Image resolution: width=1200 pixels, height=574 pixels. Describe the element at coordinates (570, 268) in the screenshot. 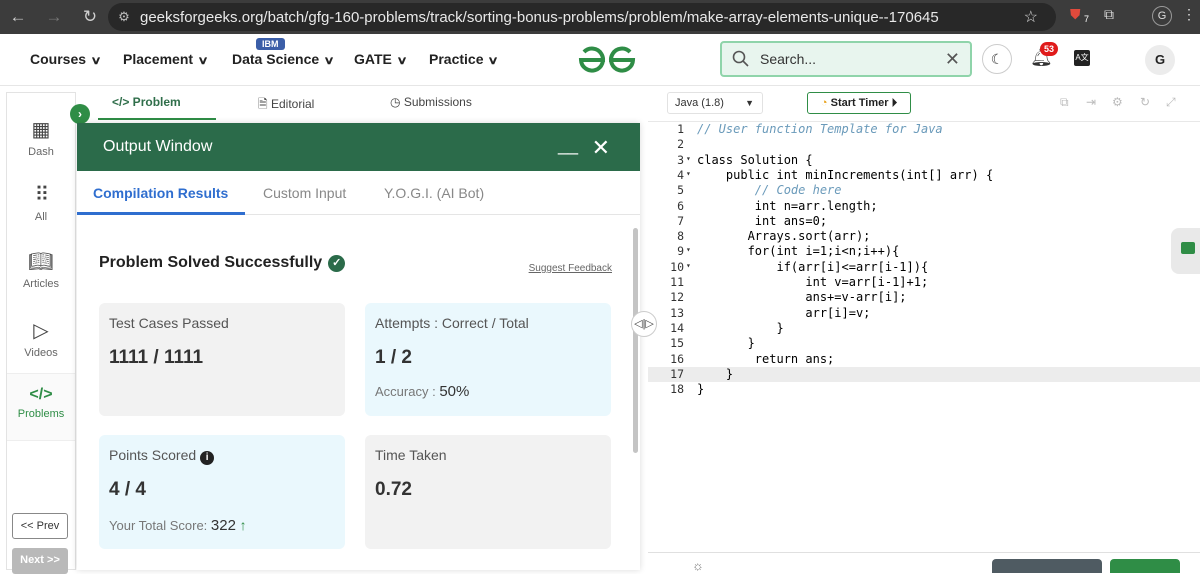

I see `suggest-feedback-link: Suggest Feedback` at that location.